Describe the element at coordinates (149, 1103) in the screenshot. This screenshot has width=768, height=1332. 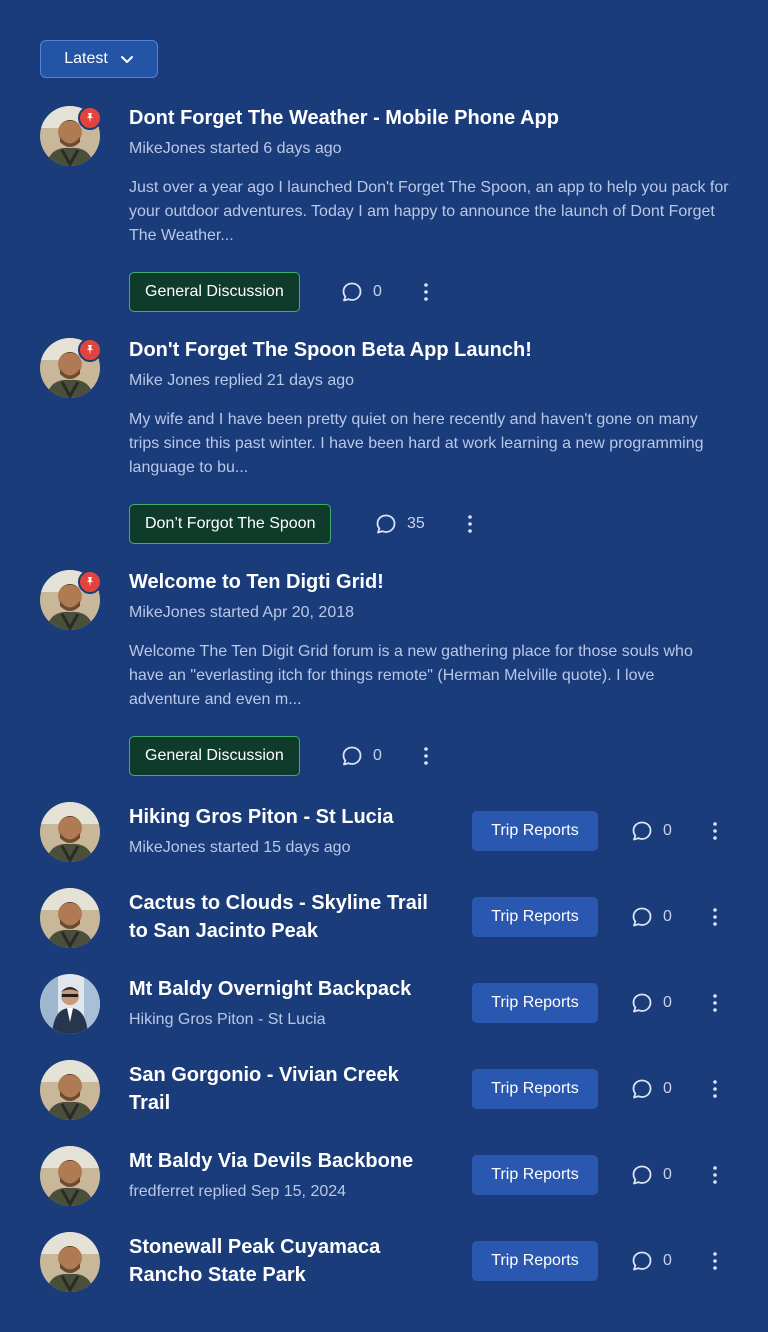
I see `topic-title-continued: Trail` at that location.